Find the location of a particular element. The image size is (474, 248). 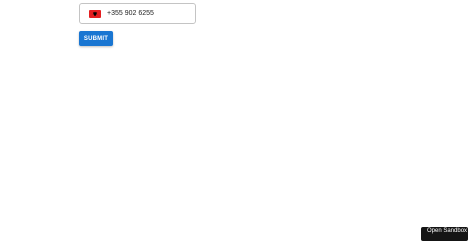

albania-flag-icon is located at coordinates (95, 13).